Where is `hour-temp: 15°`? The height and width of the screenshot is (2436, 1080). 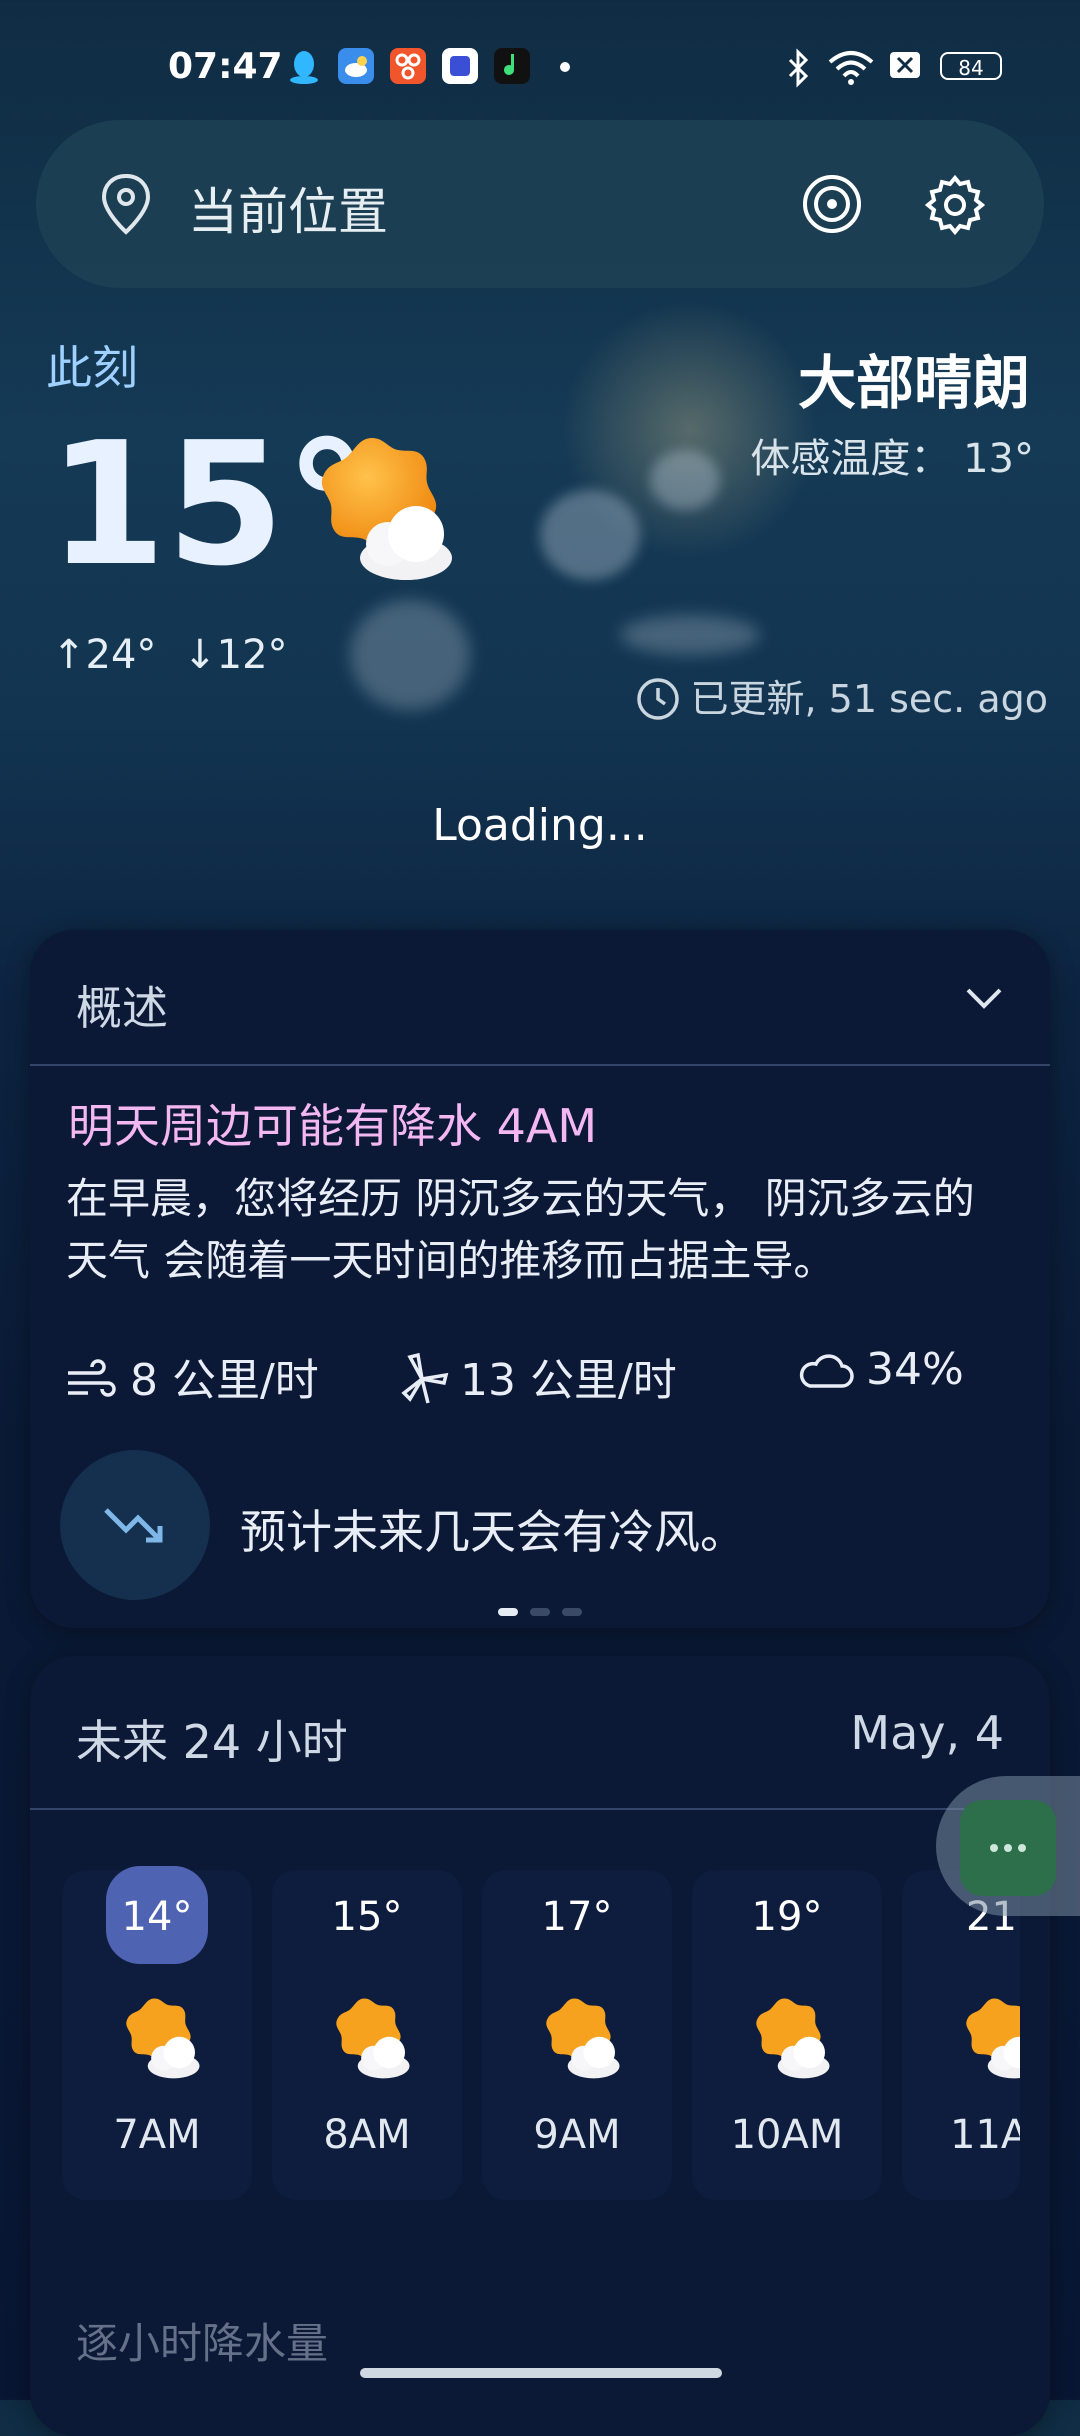
hour-temp: 15° is located at coordinates (367, 1917).